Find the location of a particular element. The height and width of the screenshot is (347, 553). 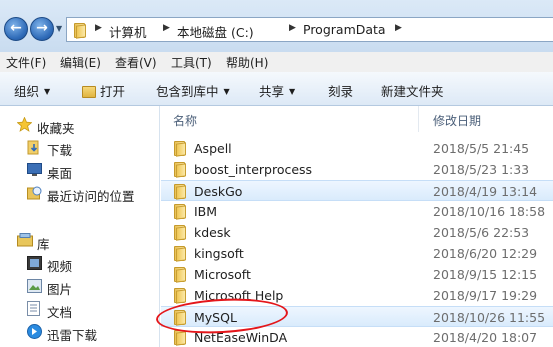

share-button: 共享 ▼ is located at coordinates (277, 90).